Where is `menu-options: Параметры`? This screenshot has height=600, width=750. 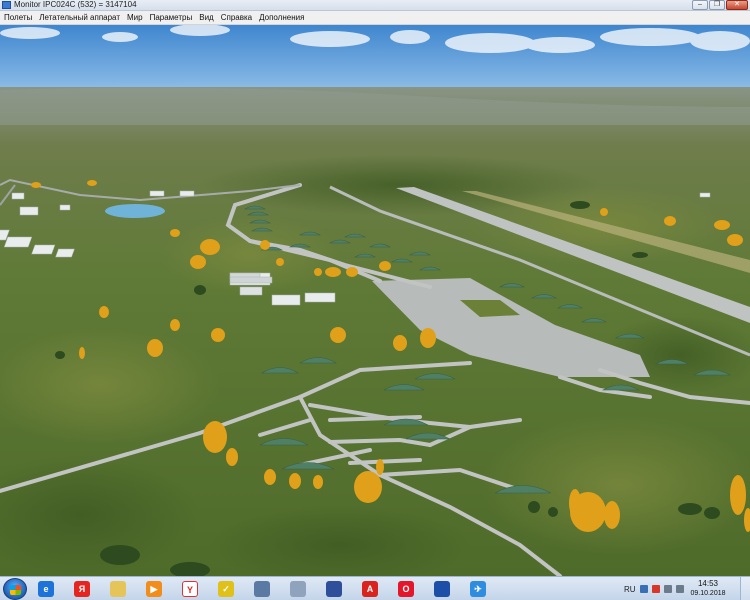
menu-options: Параметры is located at coordinates (171, 18).